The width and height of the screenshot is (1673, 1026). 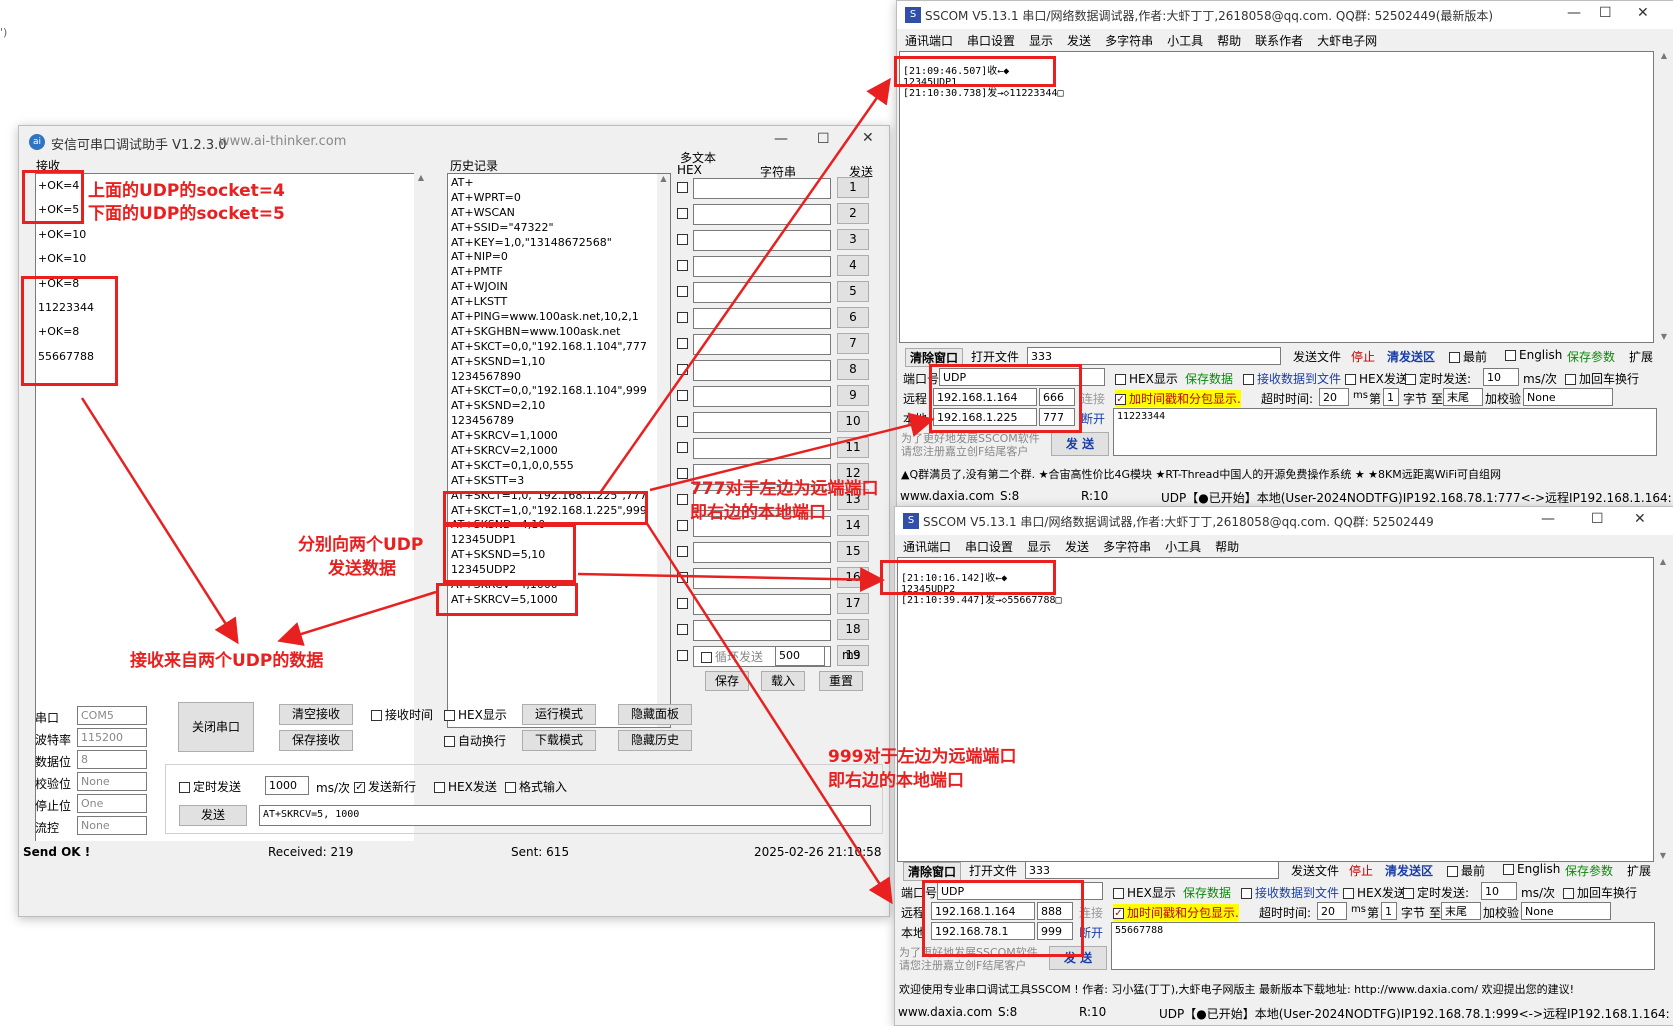 What do you see at coordinates (1391, 397) in the screenshot?
I see `byte-index-input: 1` at bounding box center [1391, 397].